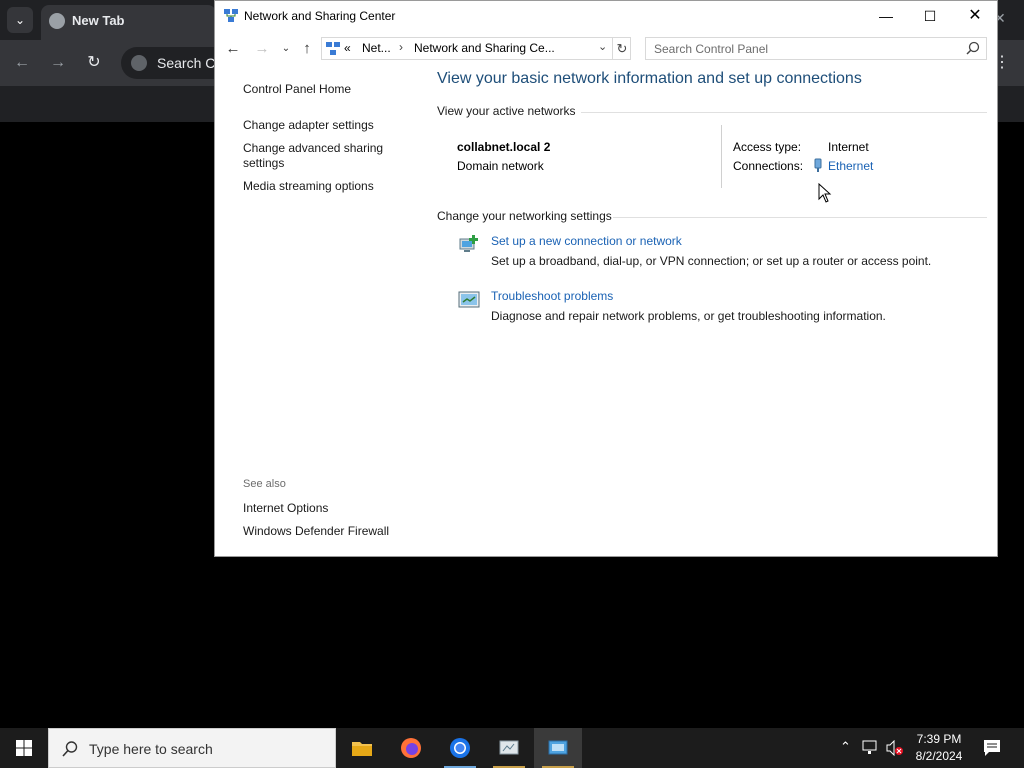 This screenshot has height=768, width=1024. I want to click on volume-muted-icon, so click(894, 748).